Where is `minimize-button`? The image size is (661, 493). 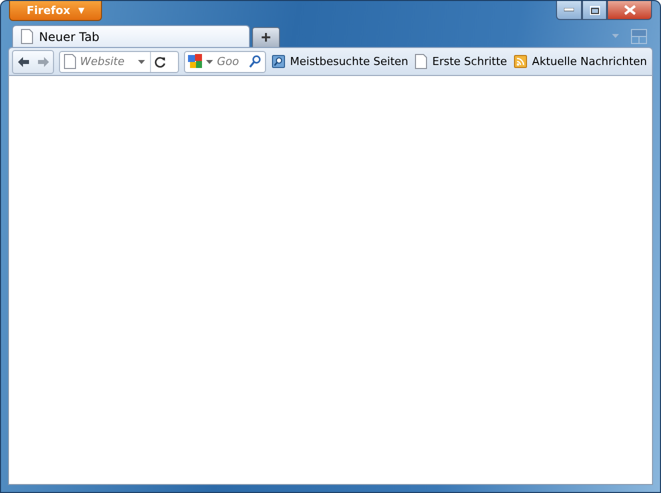
minimize-button is located at coordinates (569, 10).